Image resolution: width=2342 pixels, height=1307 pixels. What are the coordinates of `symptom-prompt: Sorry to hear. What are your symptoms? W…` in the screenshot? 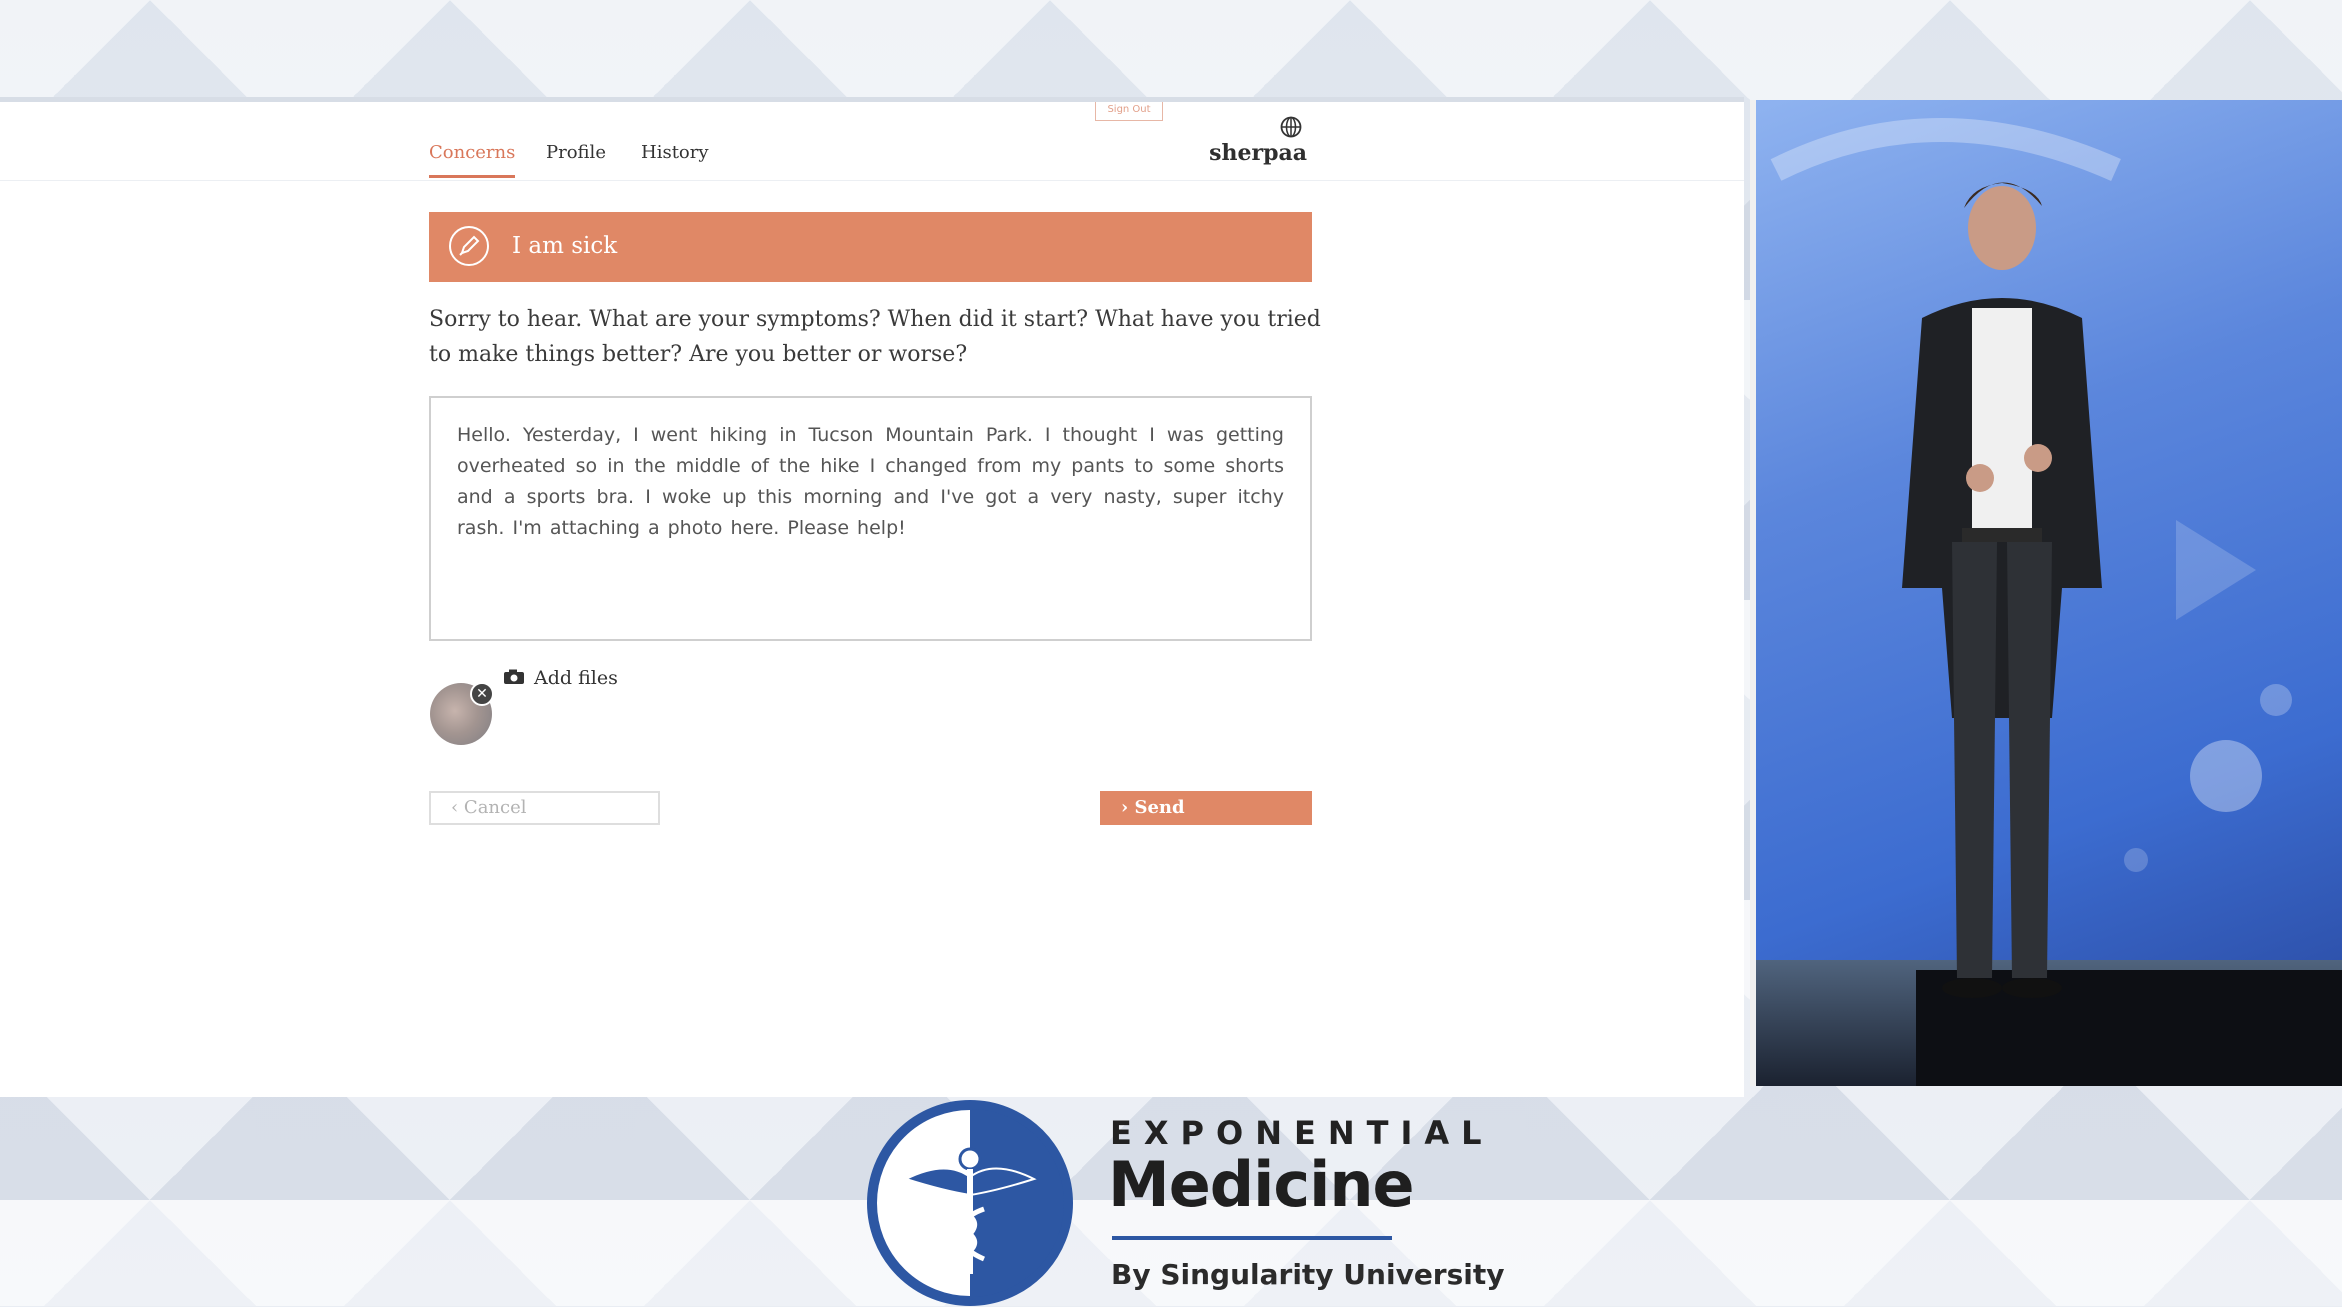 It's located at (875, 337).